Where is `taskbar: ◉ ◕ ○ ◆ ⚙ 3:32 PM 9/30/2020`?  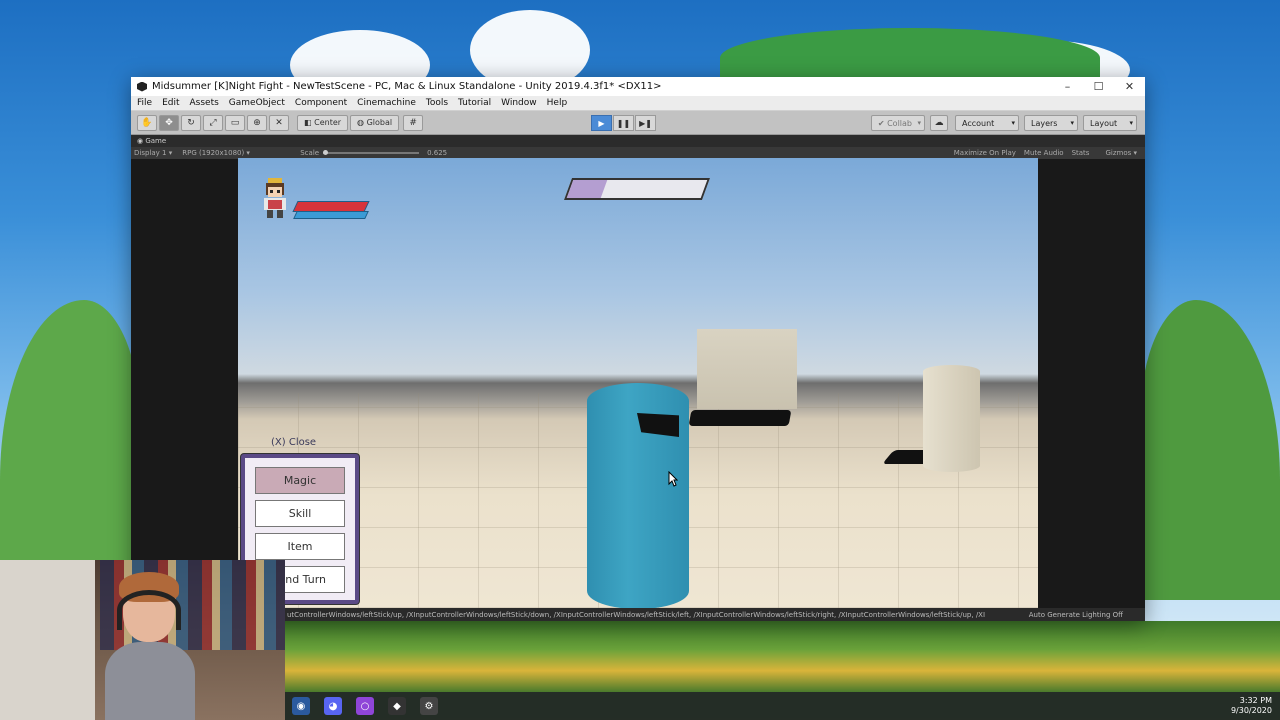 taskbar: ◉ ◕ ○ ◆ ⚙ 3:32 PM 9/30/2020 is located at coordinates (782, 706).